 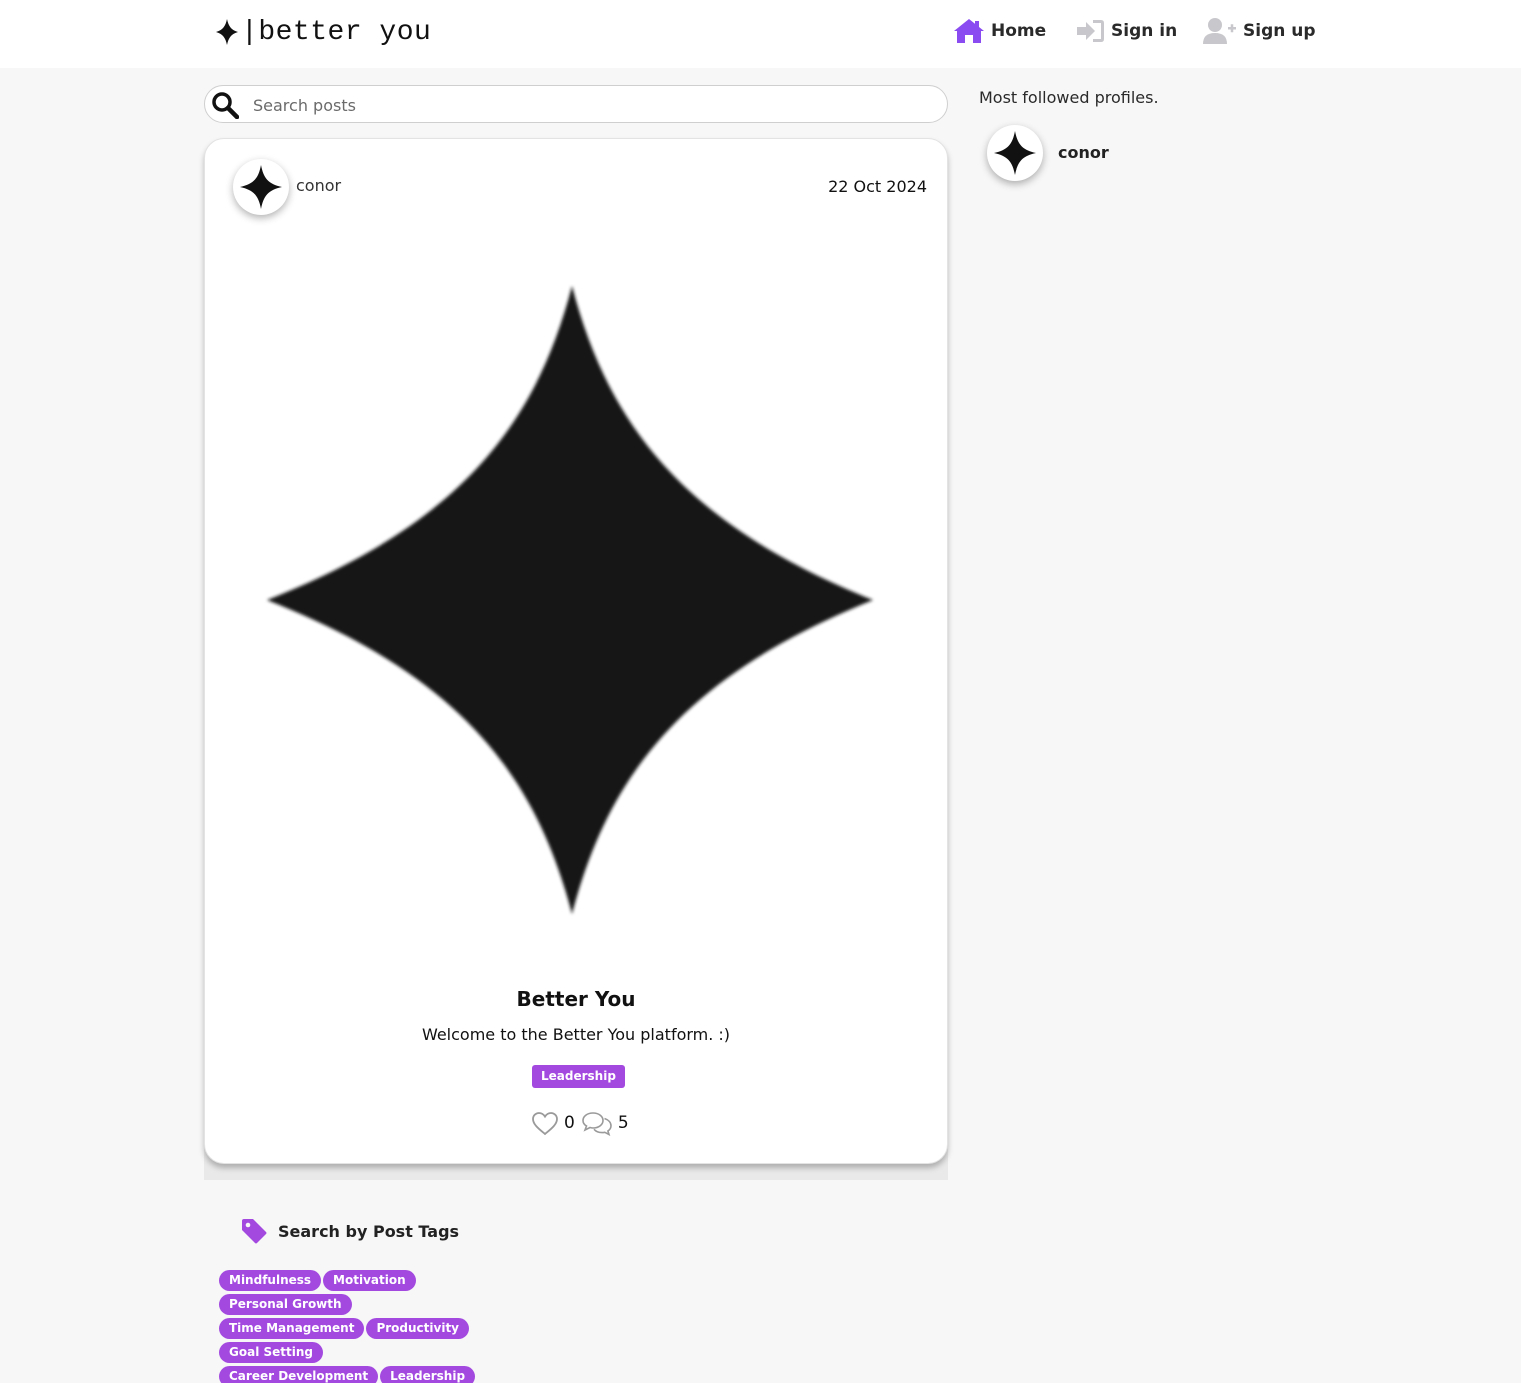 I want to click on post-stats: 0 5, so click(x=583, y=1123).